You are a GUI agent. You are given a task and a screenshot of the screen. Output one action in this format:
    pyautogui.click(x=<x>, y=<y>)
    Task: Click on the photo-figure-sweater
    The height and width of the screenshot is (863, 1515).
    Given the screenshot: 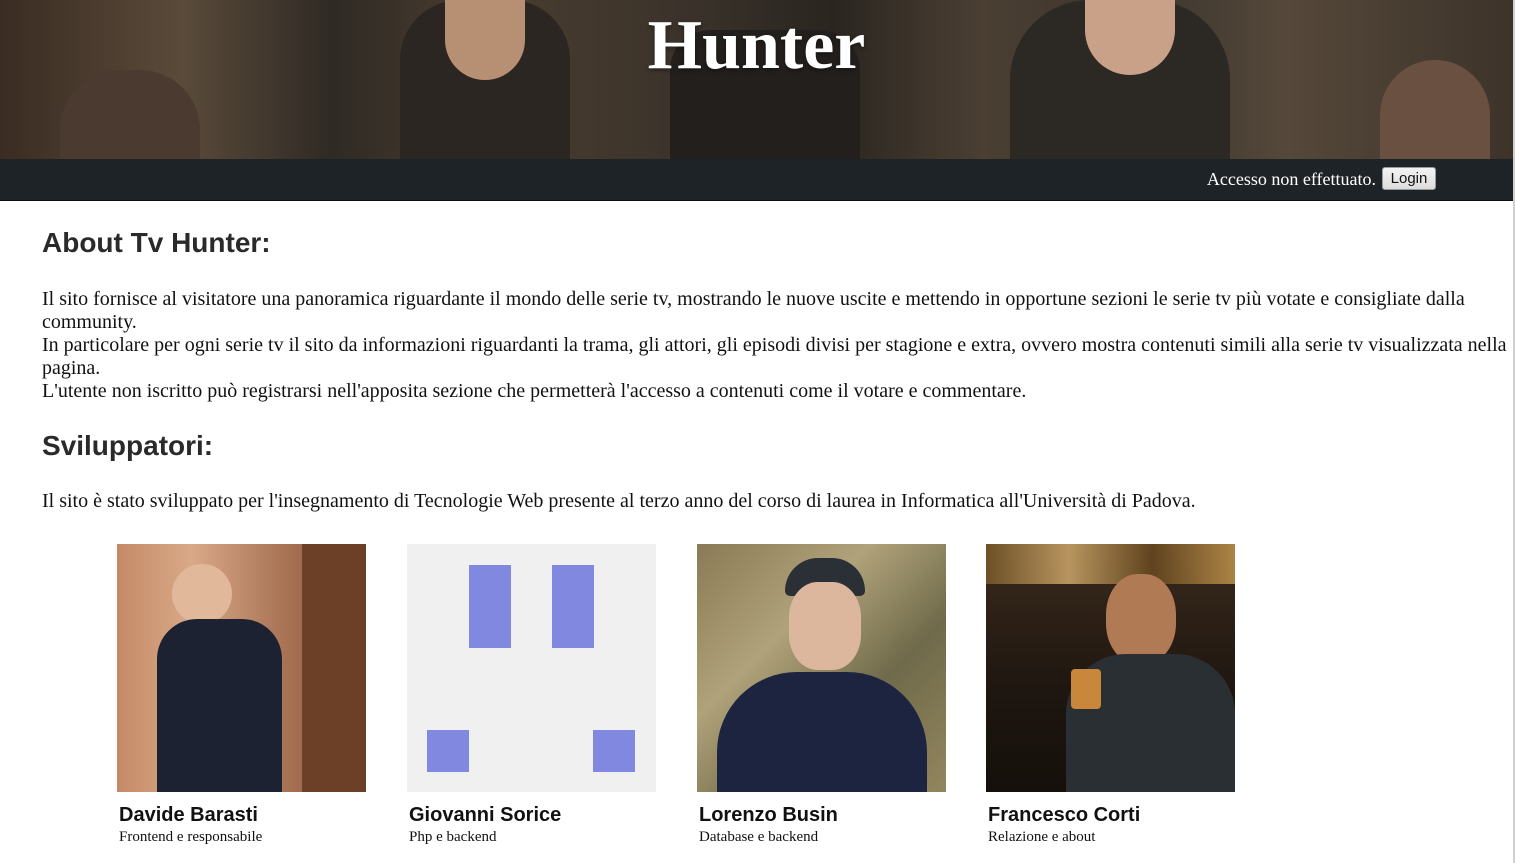 What is the action you would take?
    pyautogui.click(x=822, y=732)
    